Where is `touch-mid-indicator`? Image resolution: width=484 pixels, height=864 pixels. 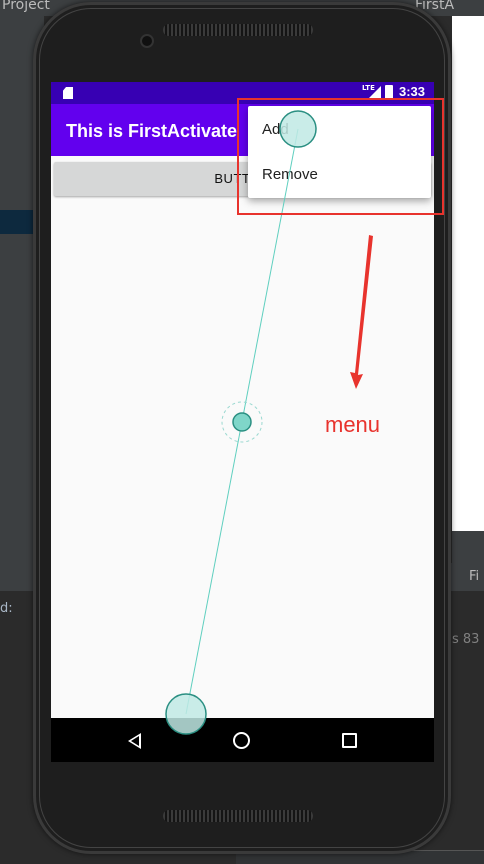
touch-mid-indicator is located at coordinates (242, 422).